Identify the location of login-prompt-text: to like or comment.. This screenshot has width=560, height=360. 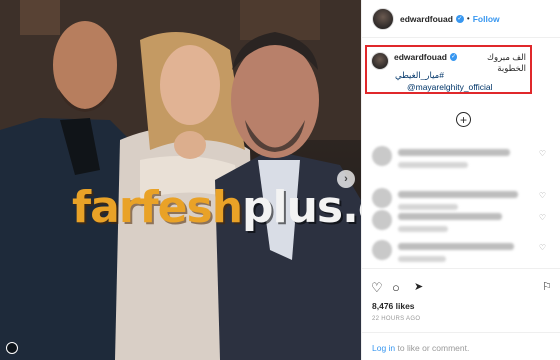
(432, 348).